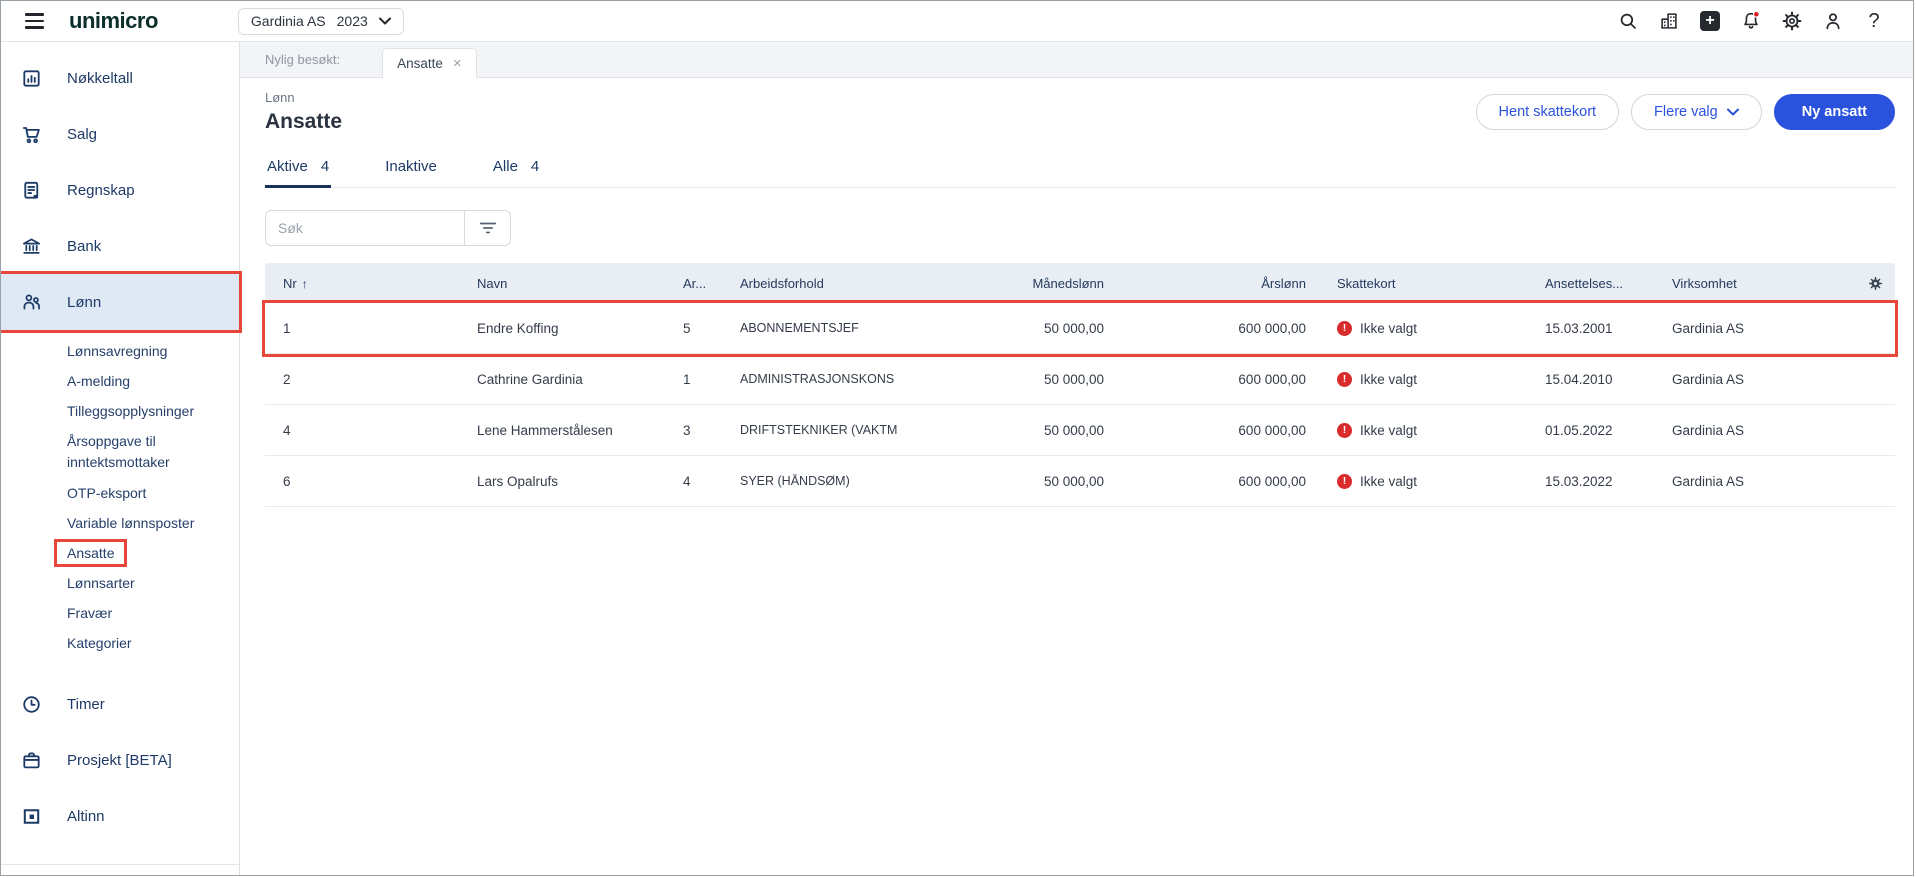 This screenshot has width=1916, height=878. Describe the element at coordinates (120, 190) in the screenshot. I see `sidebar-item-regnskap: Regnskap` at that location.